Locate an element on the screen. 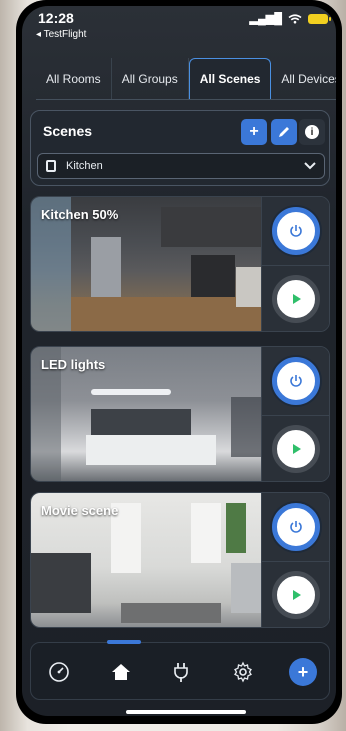  scenes-title: Scenes is located at coordinates (68, 131).